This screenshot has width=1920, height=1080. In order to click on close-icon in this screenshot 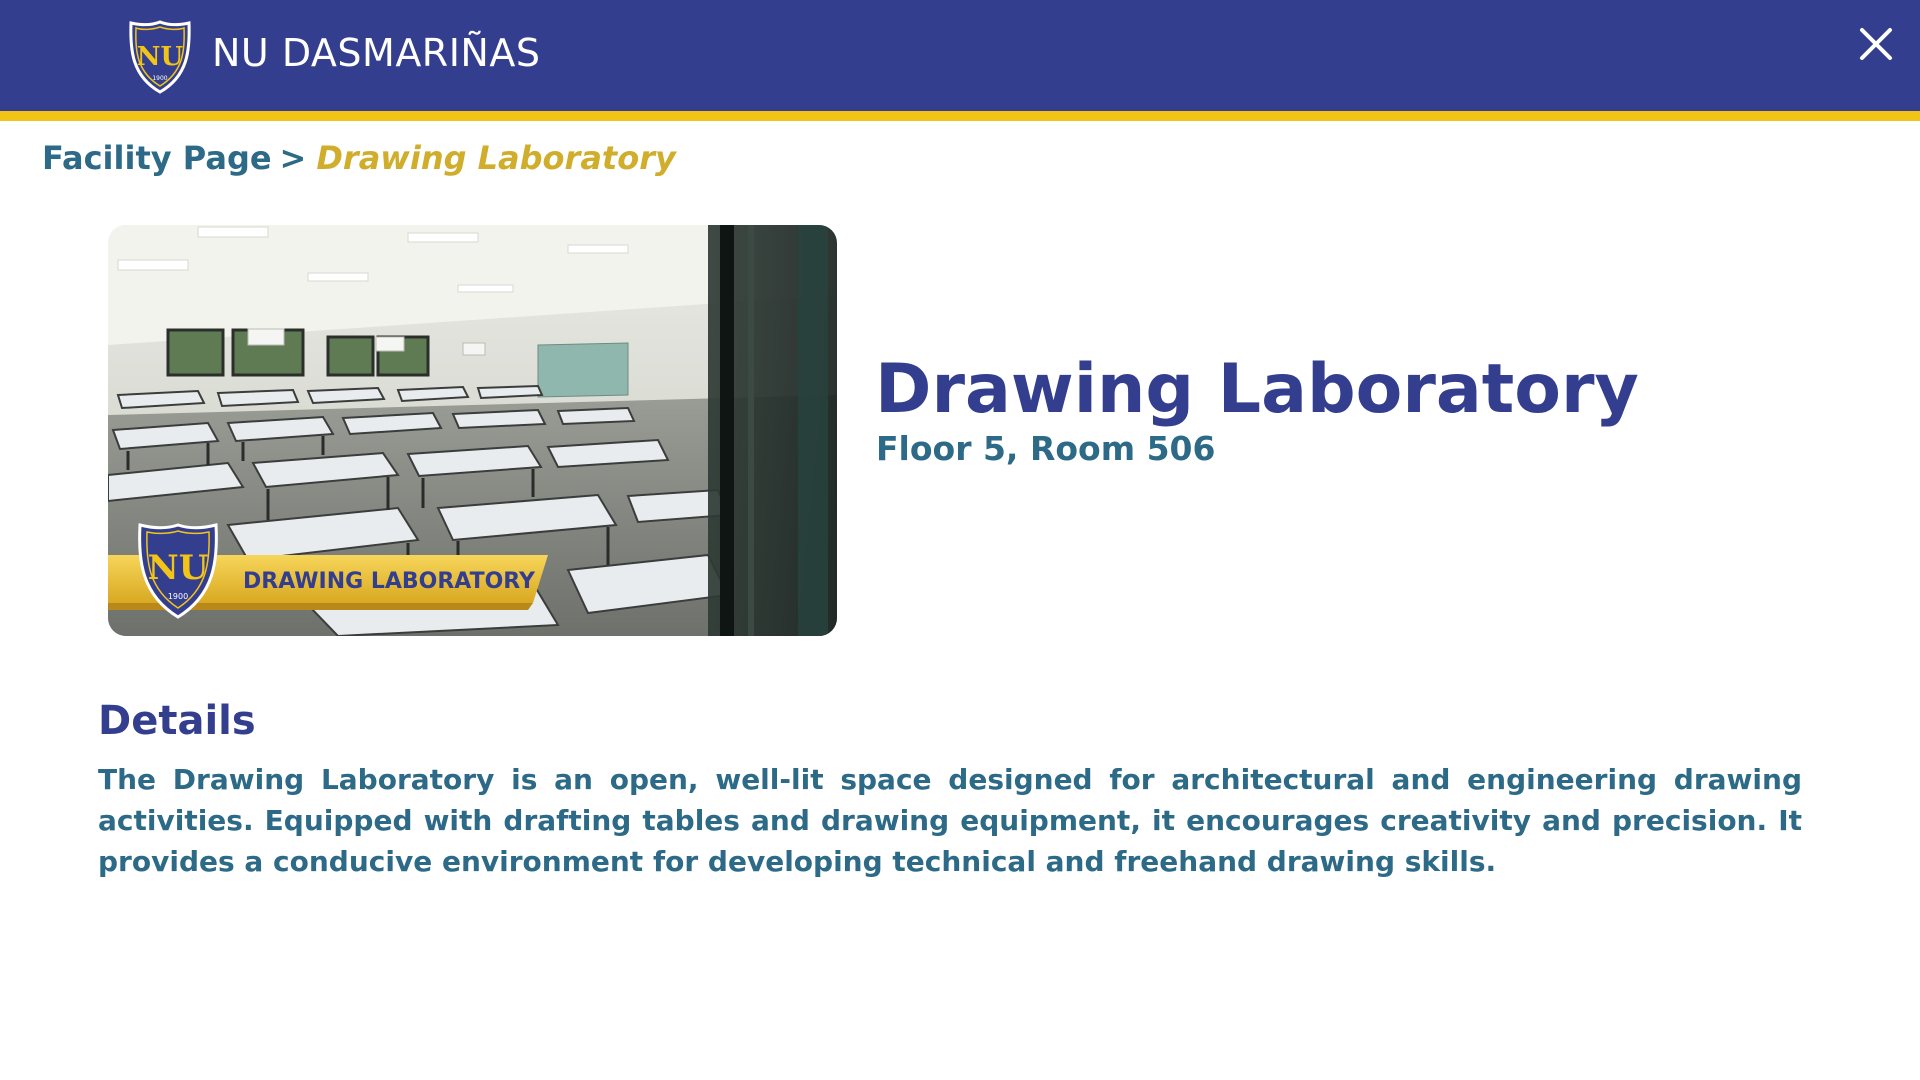, I will do `click(1876, 44)`.